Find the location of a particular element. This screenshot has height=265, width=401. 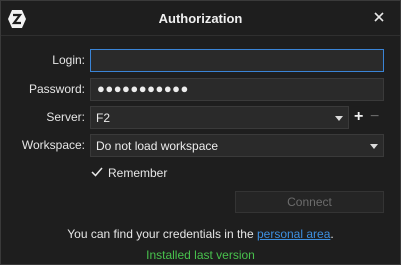

close-icon is located at coordinates (379, 17).